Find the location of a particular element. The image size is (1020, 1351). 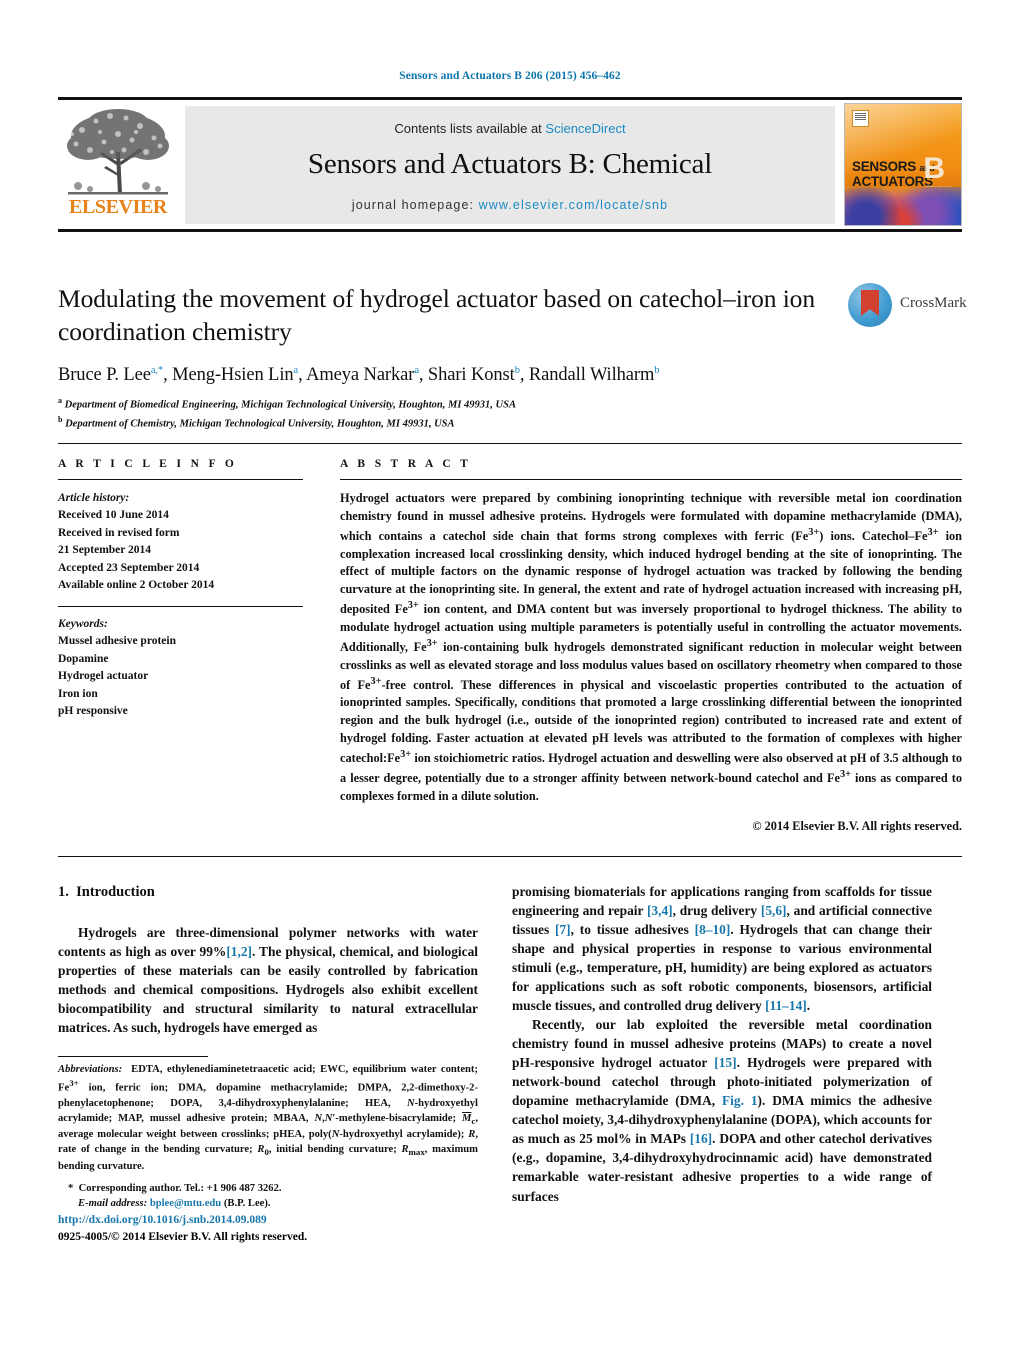

elsevier-logo: ELSEVIER is located at coordinates (118, 165).